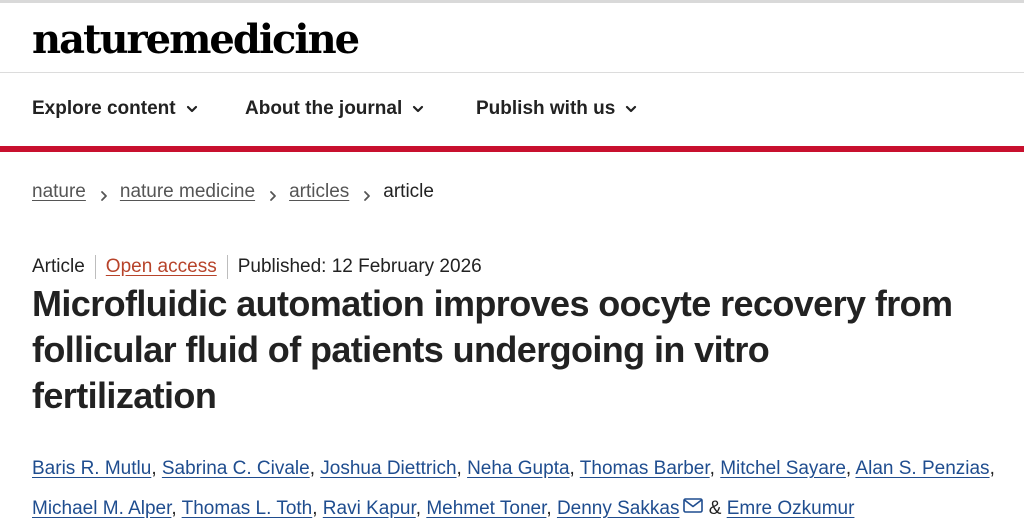  Describe the element at coordinates (512, 149) in the screenshot. I see `accent-rule` at that location.